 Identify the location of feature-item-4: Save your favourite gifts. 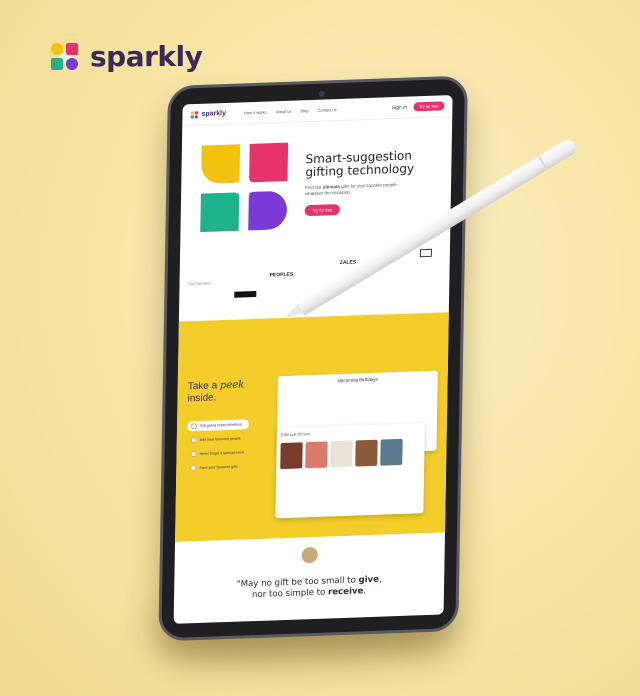
(217, 467).